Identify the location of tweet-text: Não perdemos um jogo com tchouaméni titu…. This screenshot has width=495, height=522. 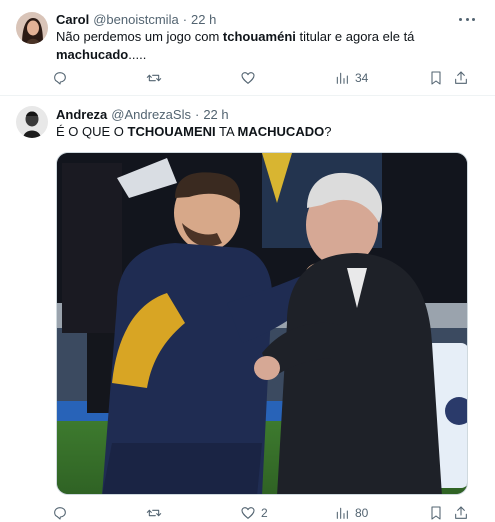
(262, 46).